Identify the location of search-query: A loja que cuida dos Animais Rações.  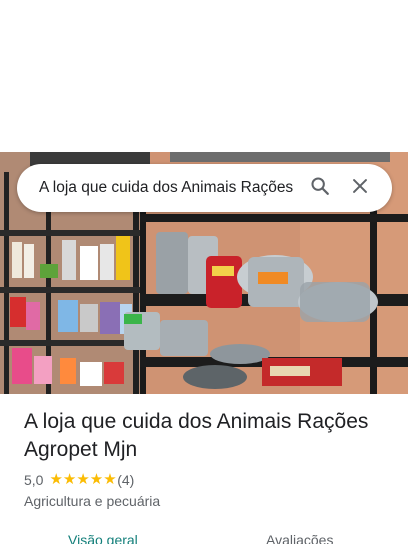
(169, 188).